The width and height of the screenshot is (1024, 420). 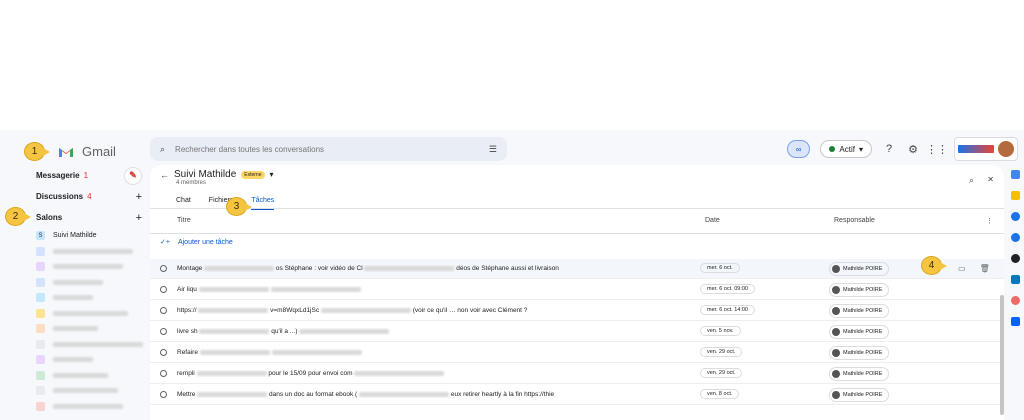 What do you see at coordinates (1015, 216) in the screenshot?
I see `tasks-icon` at bounding box center [1015, 216].